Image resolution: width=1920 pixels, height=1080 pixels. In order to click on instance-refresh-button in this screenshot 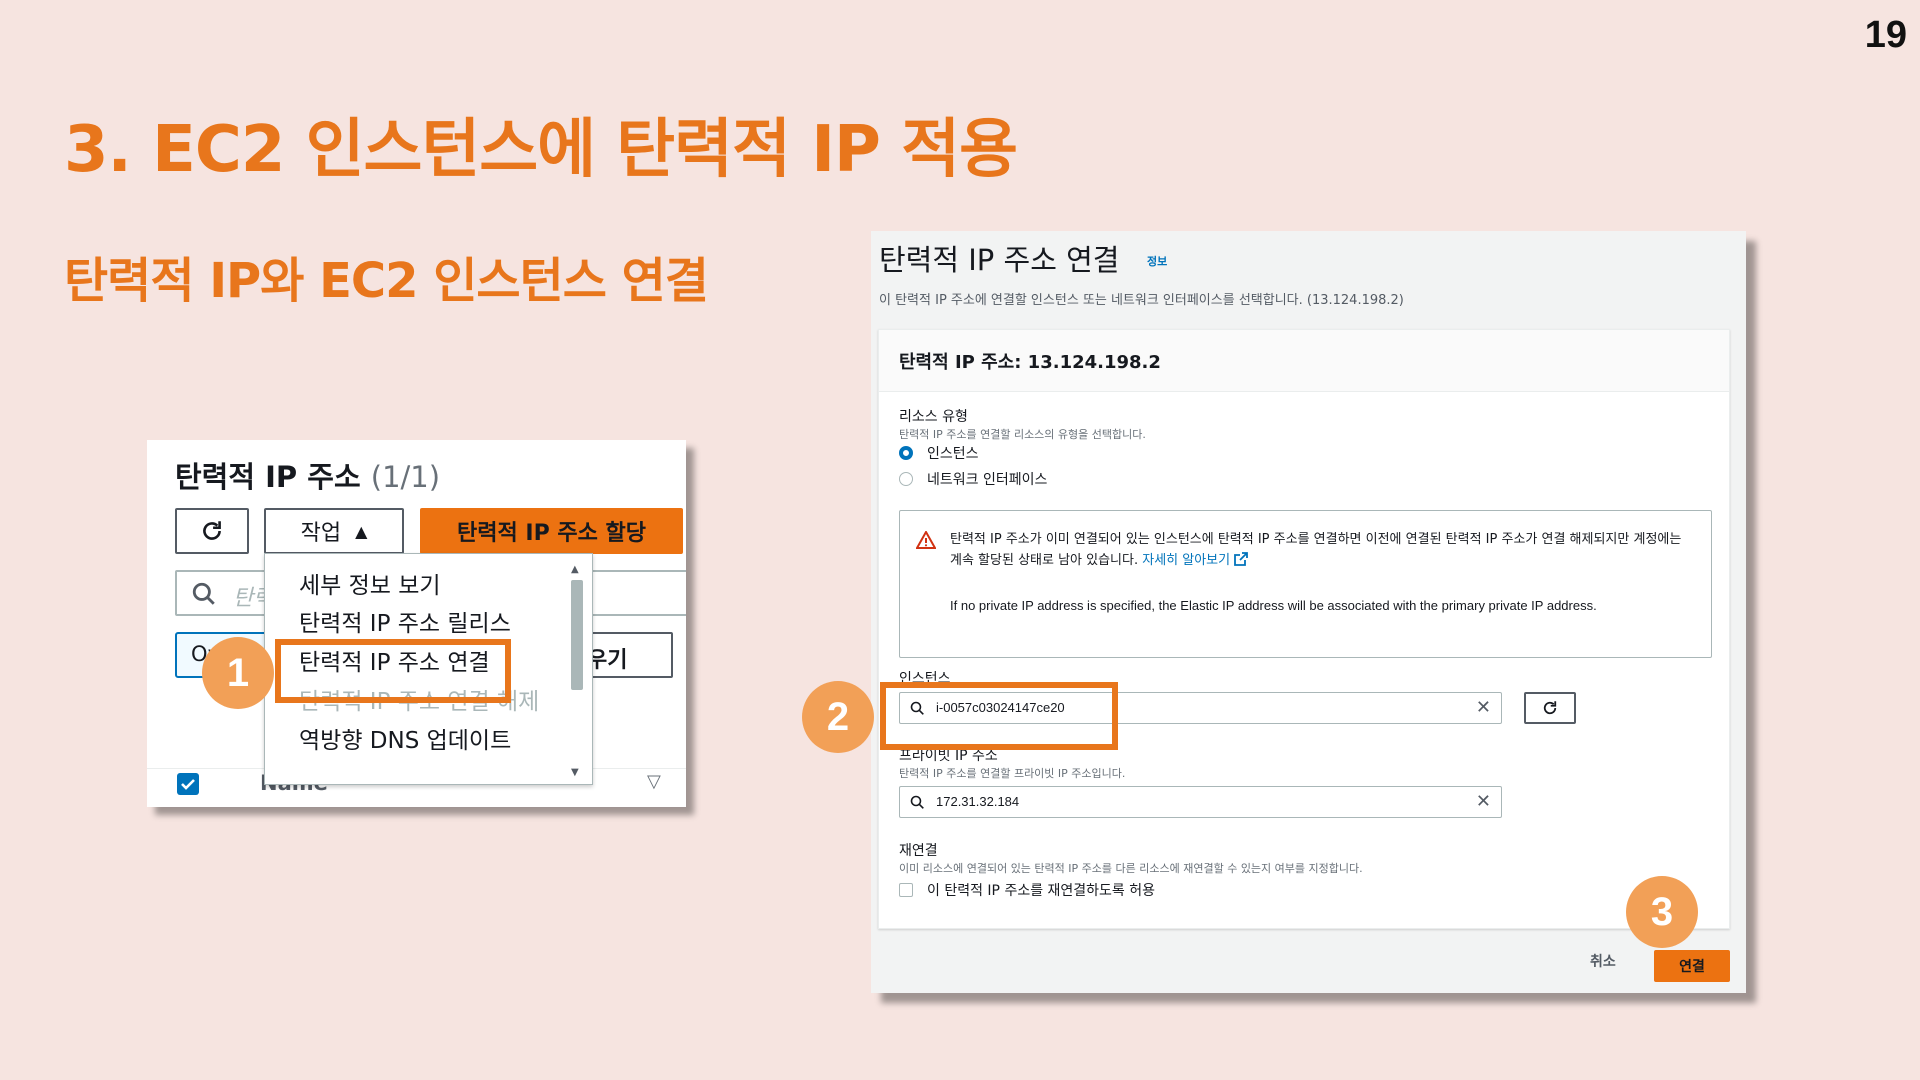, I will do `click(1550, 708)`.